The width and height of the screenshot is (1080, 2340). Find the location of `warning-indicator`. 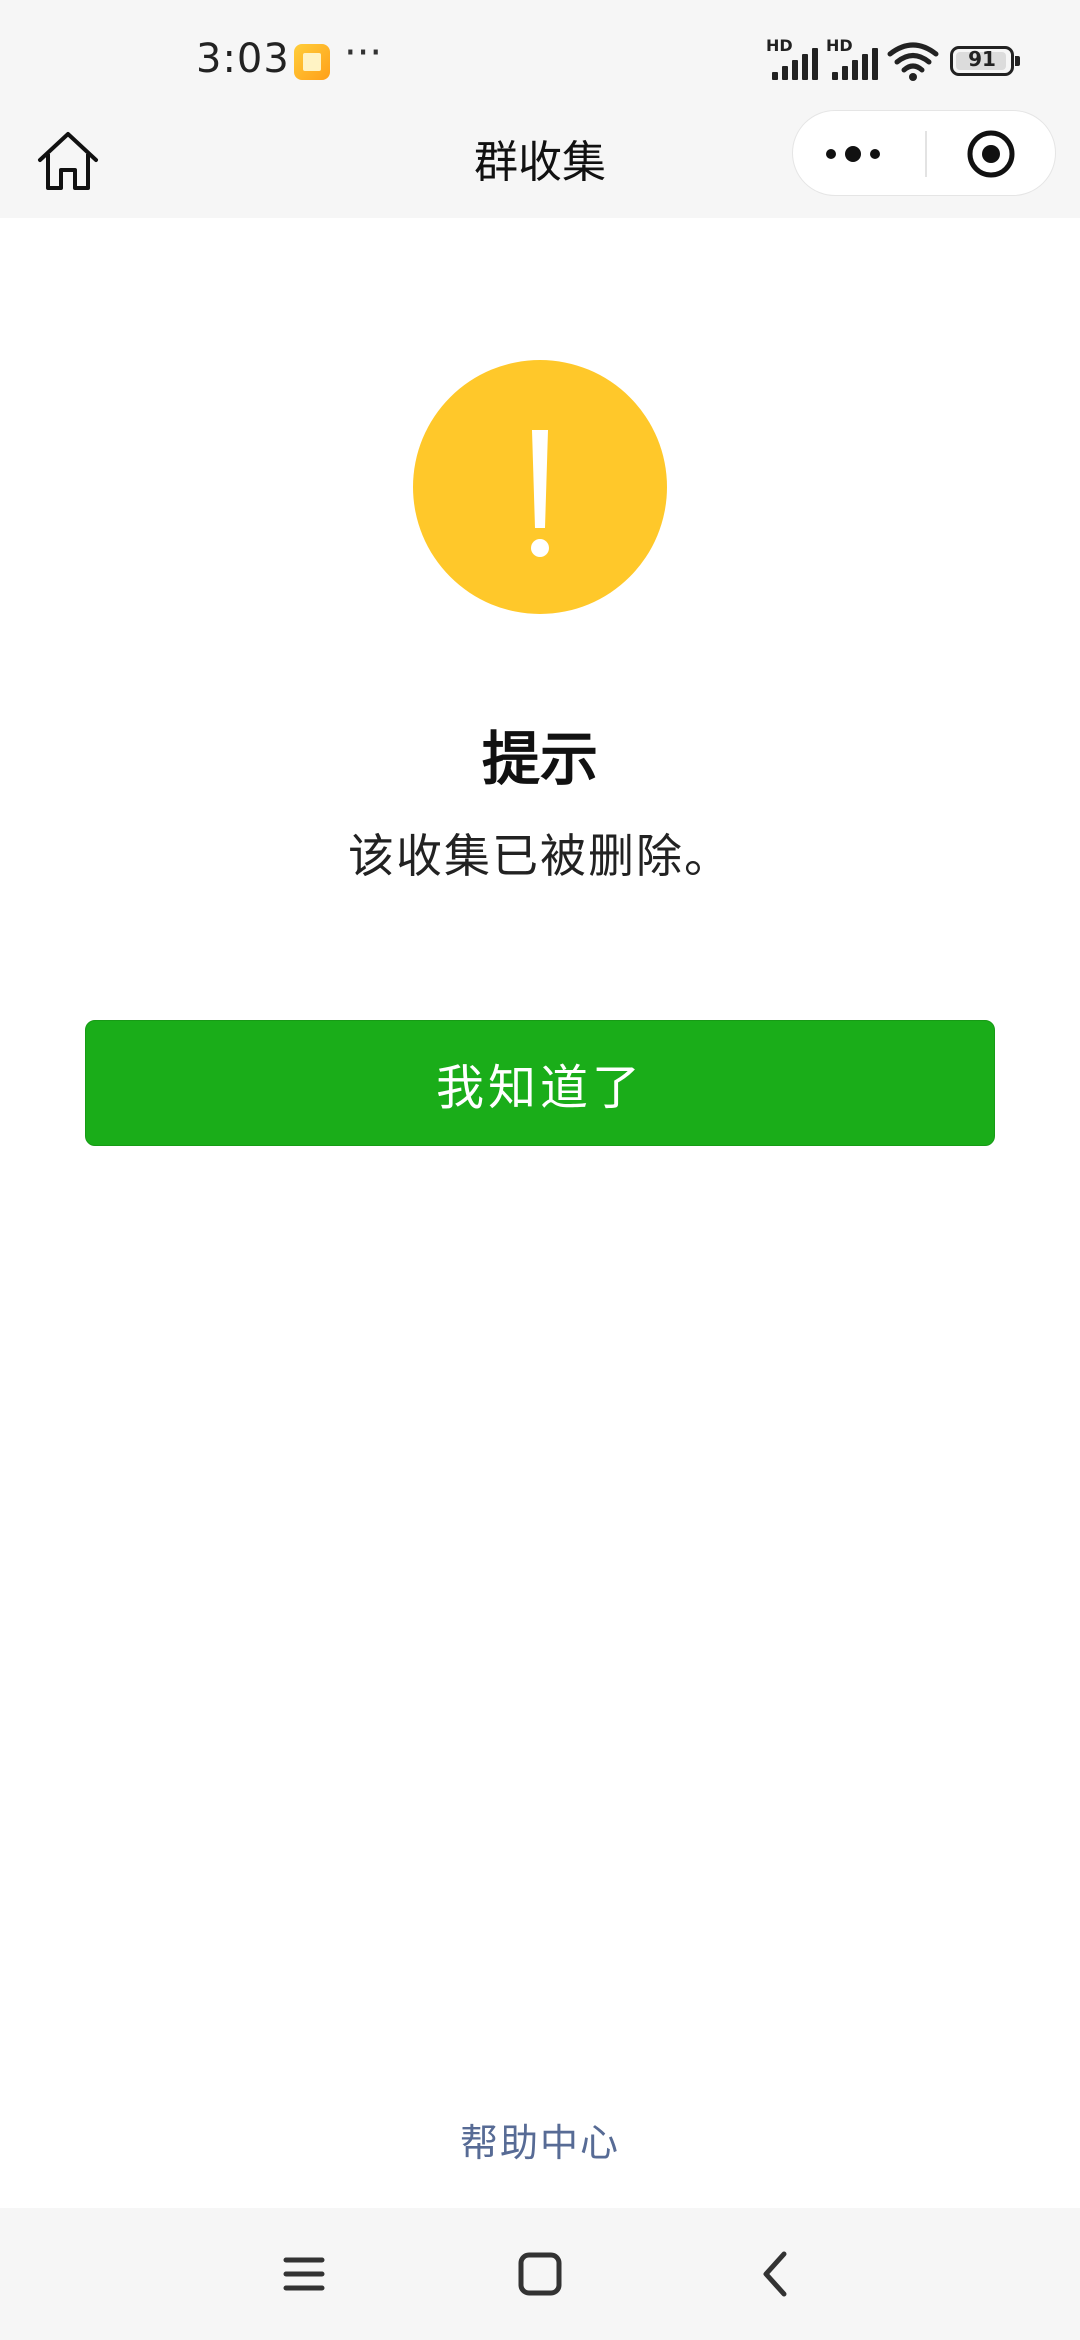

warning-indicator is located at coordinates (540, 487).